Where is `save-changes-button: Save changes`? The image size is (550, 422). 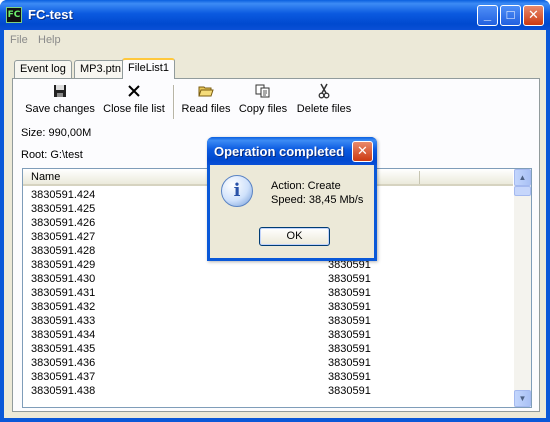 save-changes-button: Save changes is located at coordinates (60, 103).